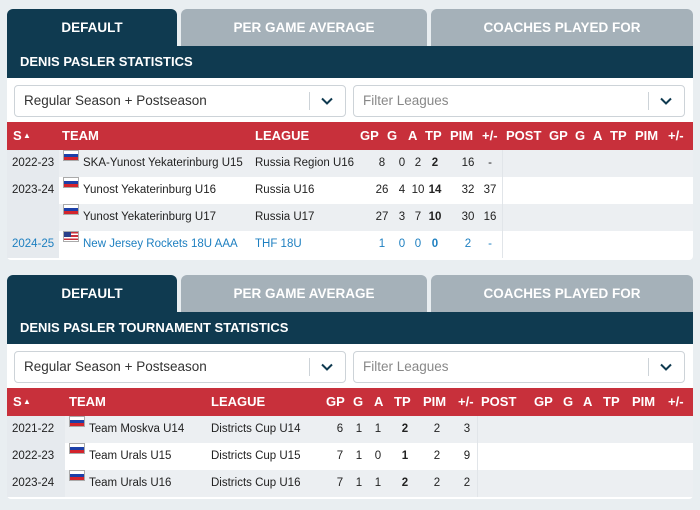  I want to click on stat-pm: 9, so click(467, 456).